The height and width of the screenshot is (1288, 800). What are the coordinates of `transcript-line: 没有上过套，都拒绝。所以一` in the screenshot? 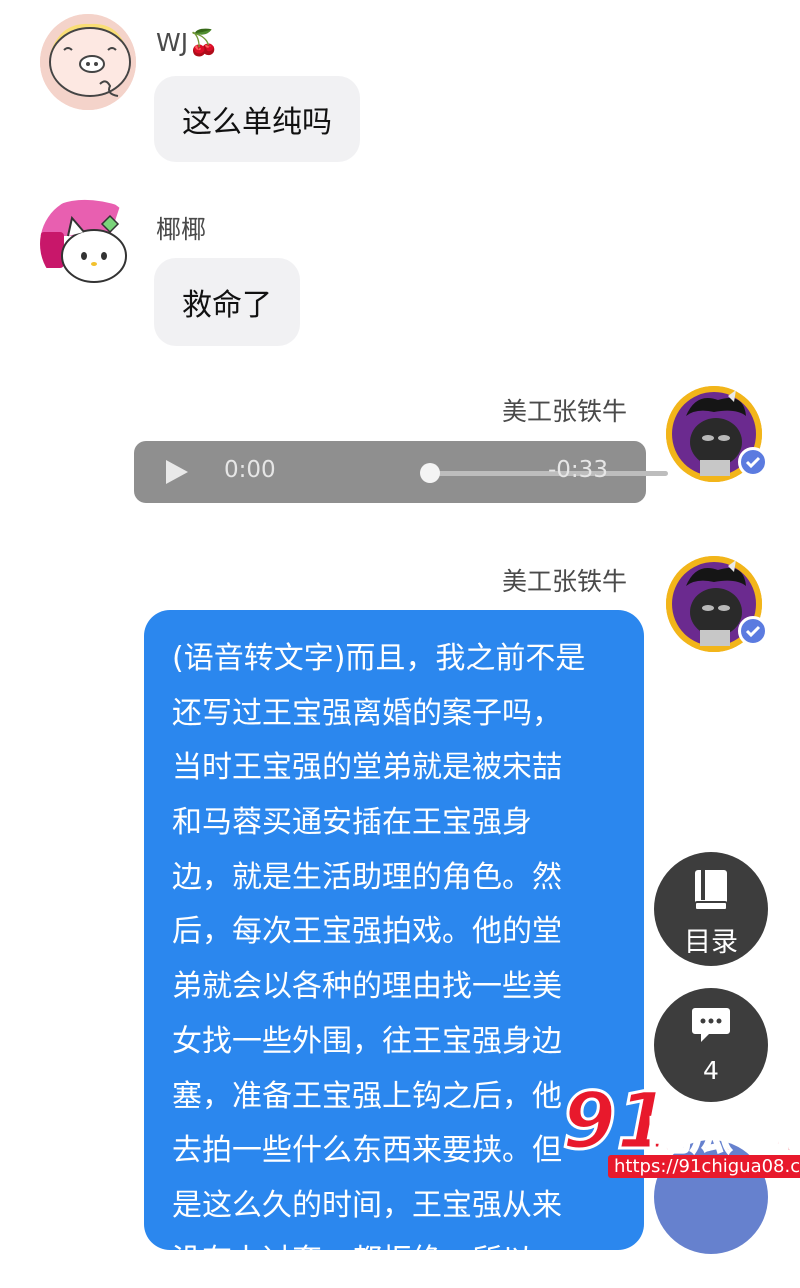 It's located at (367, 1260).